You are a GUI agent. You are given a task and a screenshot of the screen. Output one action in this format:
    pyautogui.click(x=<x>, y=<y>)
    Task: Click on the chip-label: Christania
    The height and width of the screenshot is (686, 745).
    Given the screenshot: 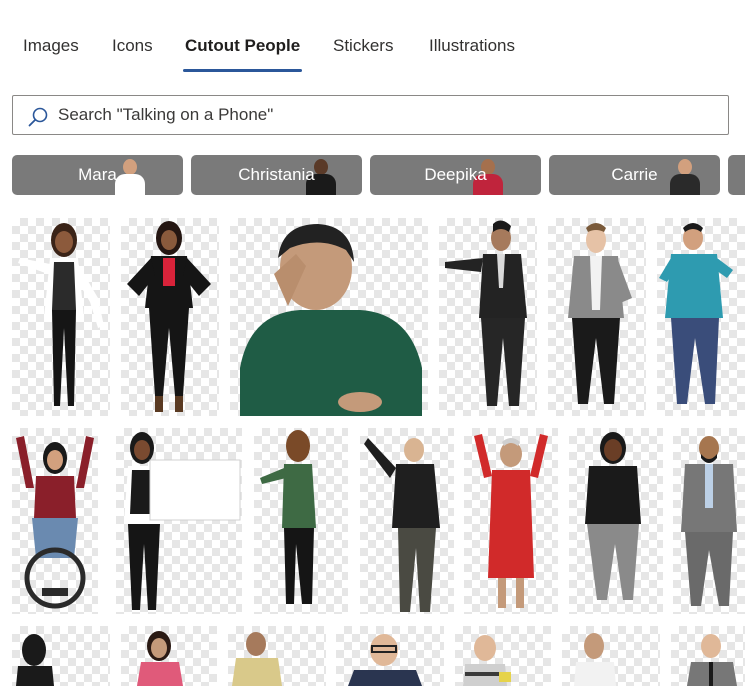 What is the action you would take?
    pyautogui.click(x=276, y=174)
    